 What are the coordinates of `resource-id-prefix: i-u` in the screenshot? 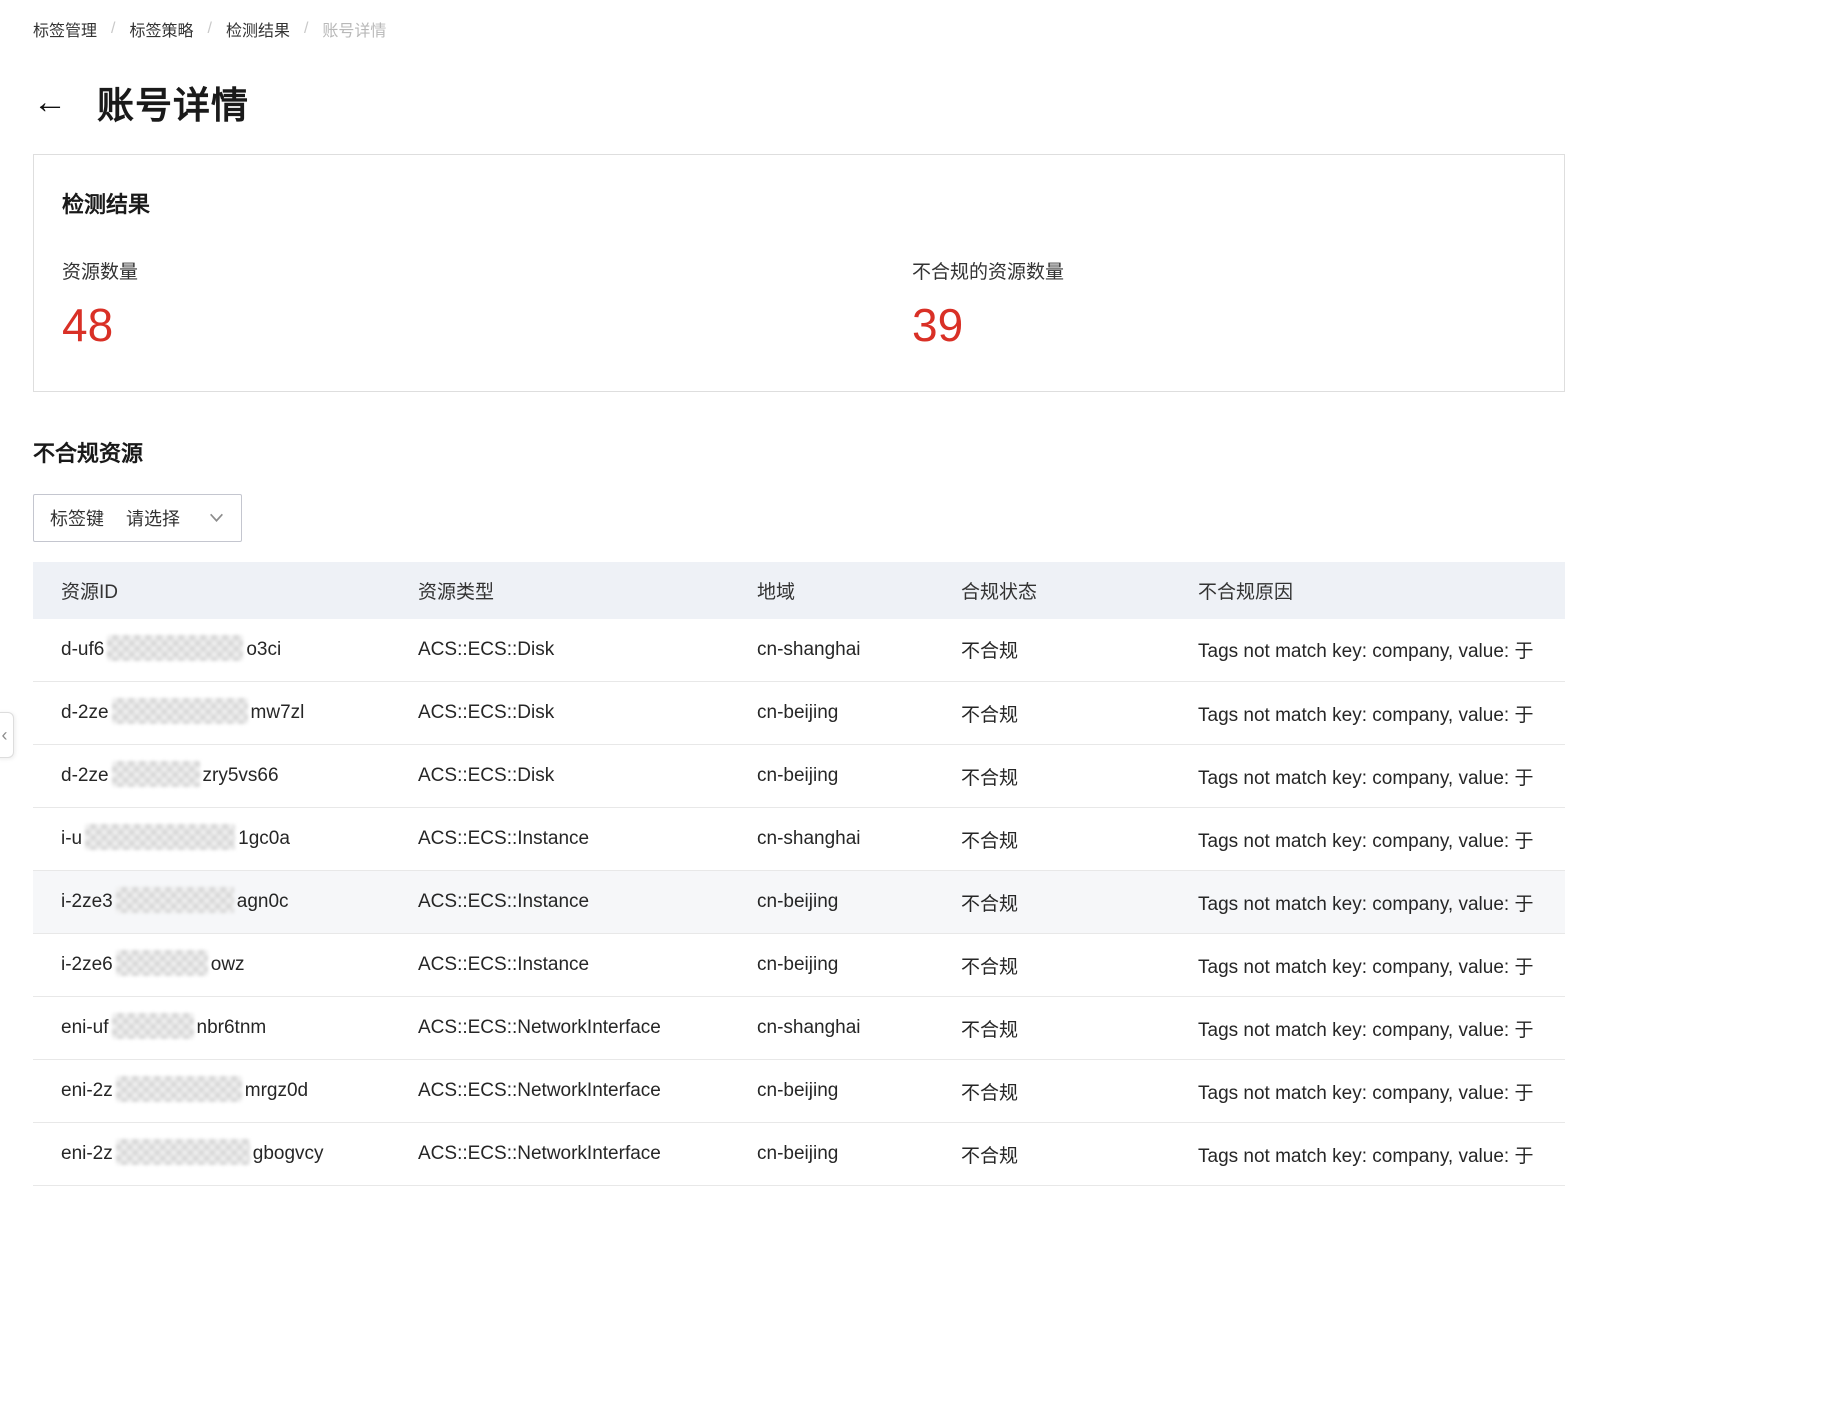 It's located at (72, 839).